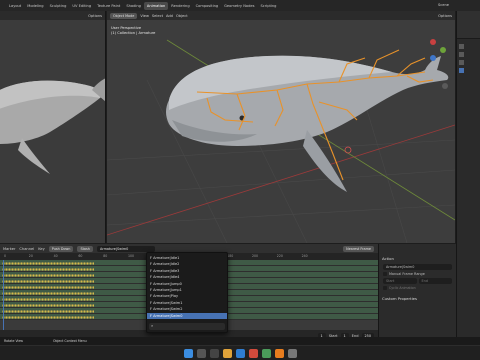 The image size is (480, 360). I want to click on camera-viewport: Options, so click(53, 127).